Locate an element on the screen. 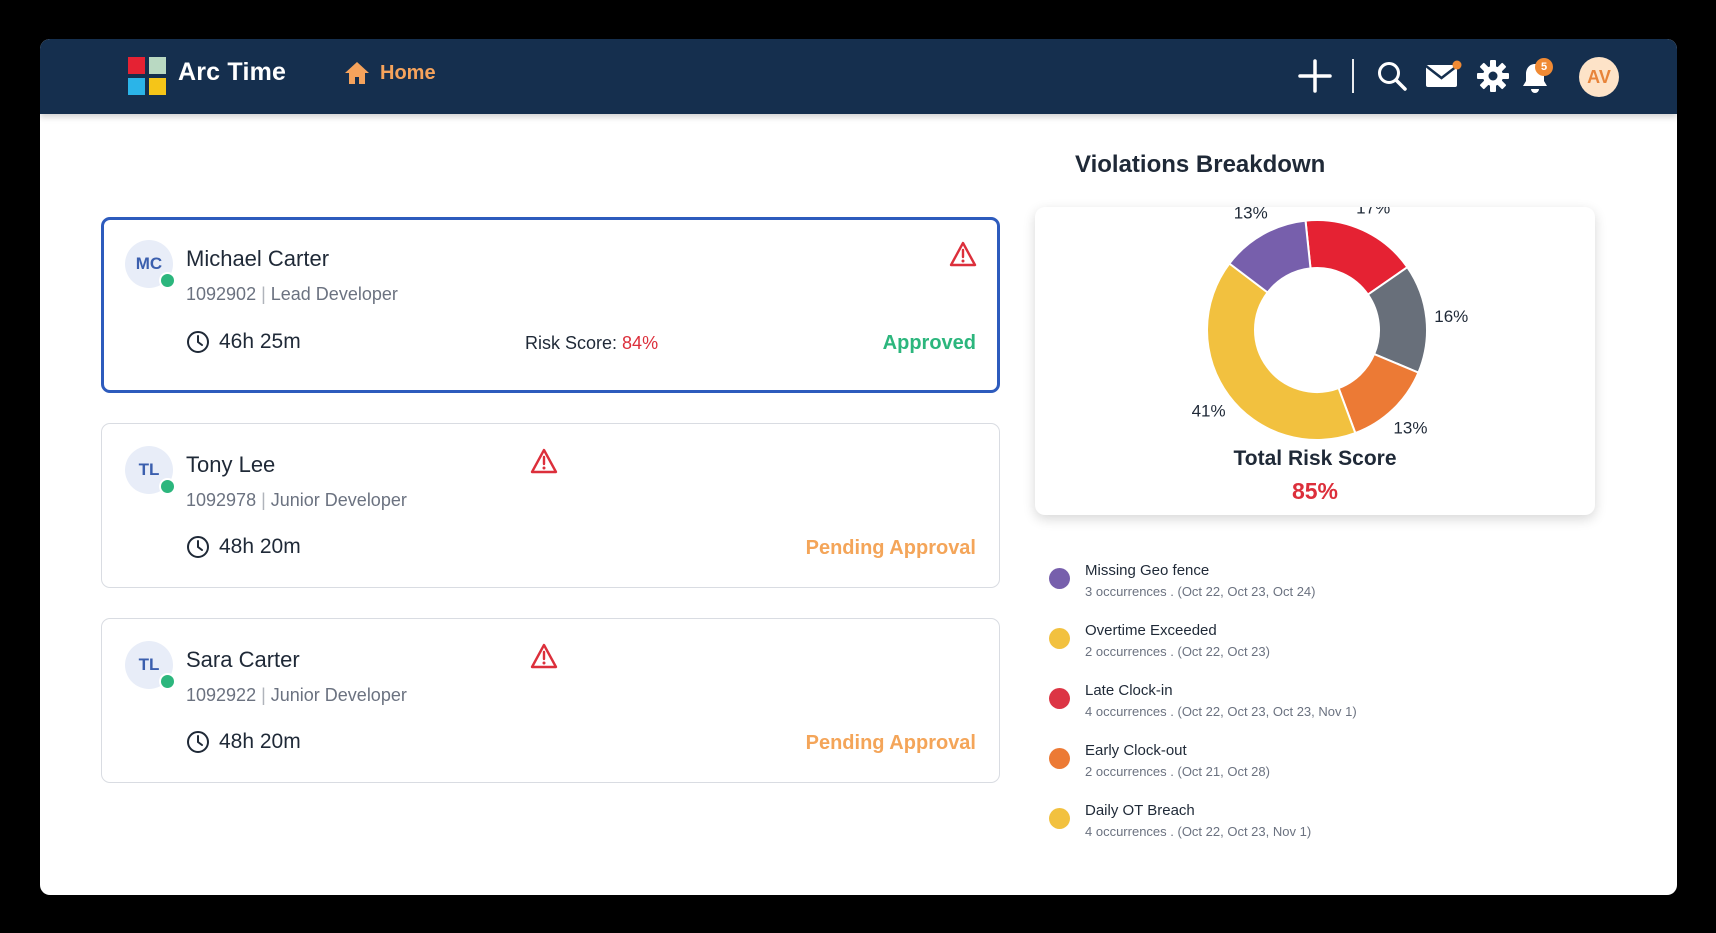 This screenshot has width=1716, height=933. plus-icon is located at coordinates (1315, 76).